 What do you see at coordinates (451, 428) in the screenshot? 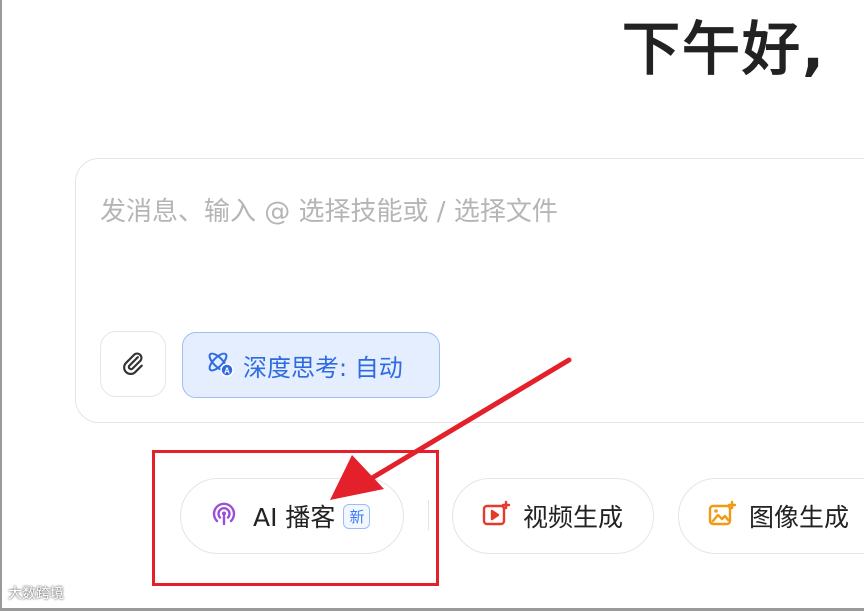
I see `annotation-arrow` at bounding box center [451, 428].